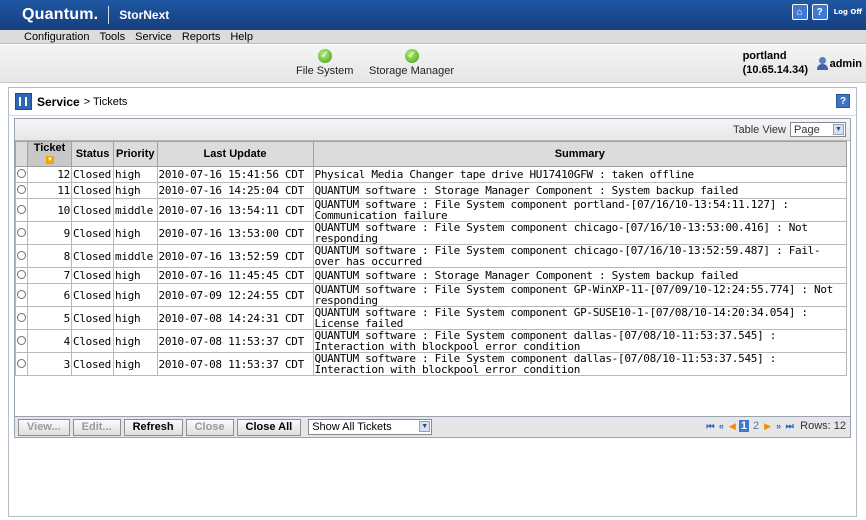  What do you see at coordinates (49, 154) in the screenshot?
I see `column-header-ticket: Ticket▼` at bounding box center [49, 154].